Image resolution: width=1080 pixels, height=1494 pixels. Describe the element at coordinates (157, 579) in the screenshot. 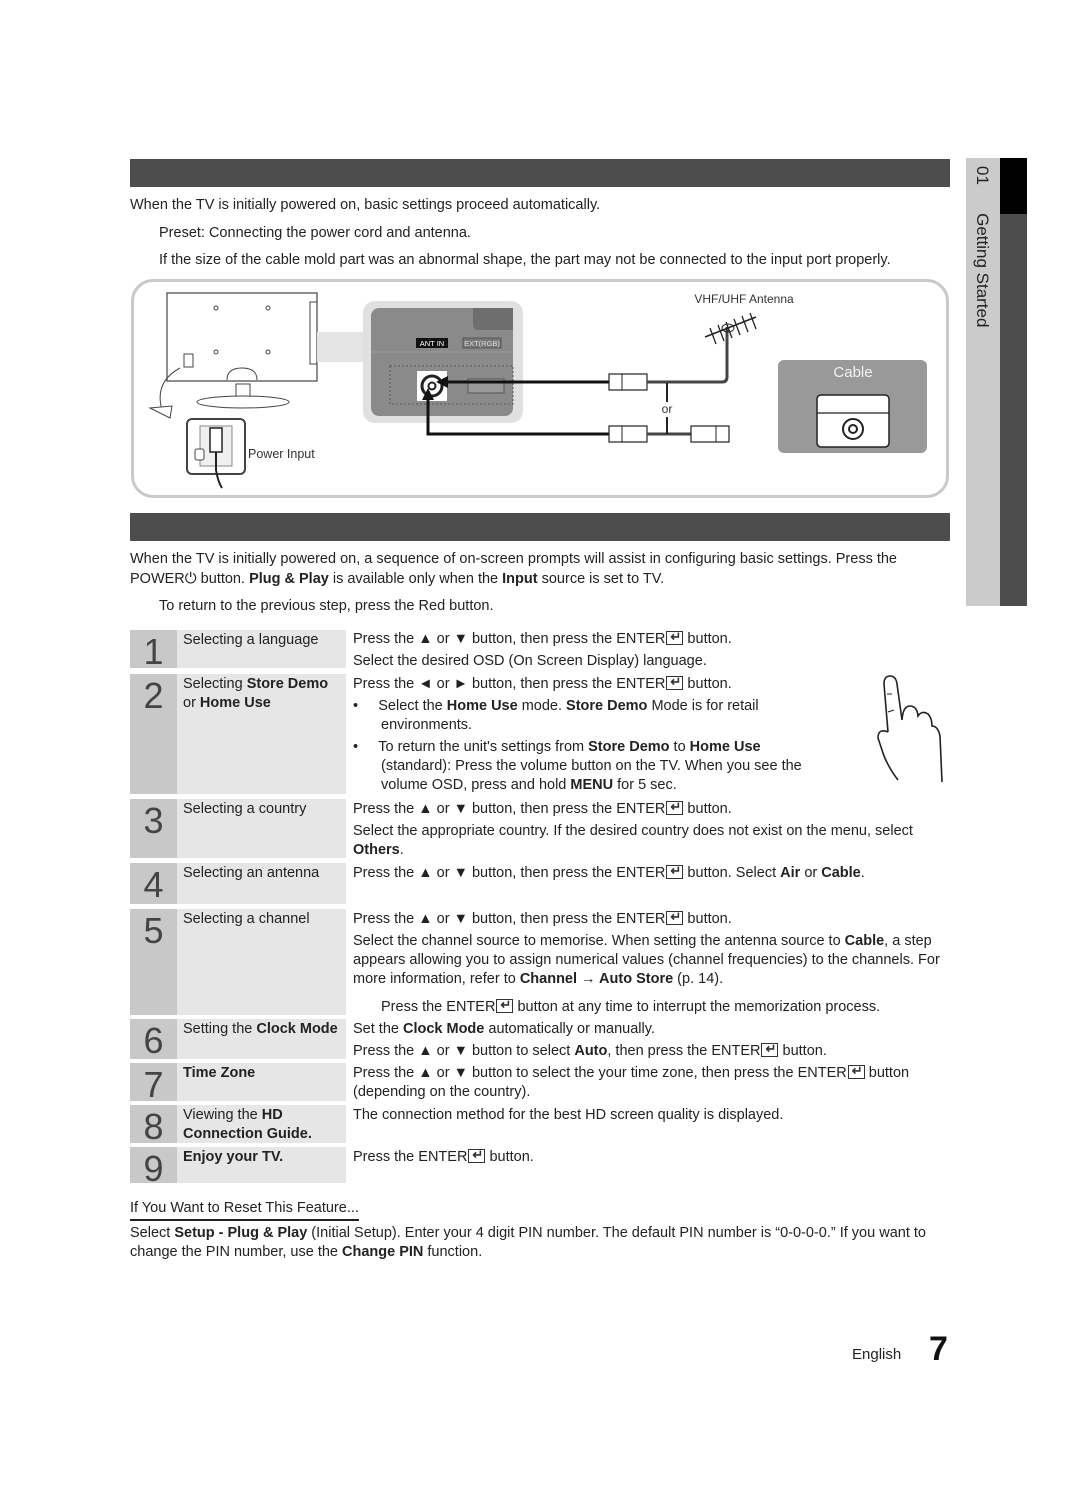

I see `power-keyword: POWER` at that location.